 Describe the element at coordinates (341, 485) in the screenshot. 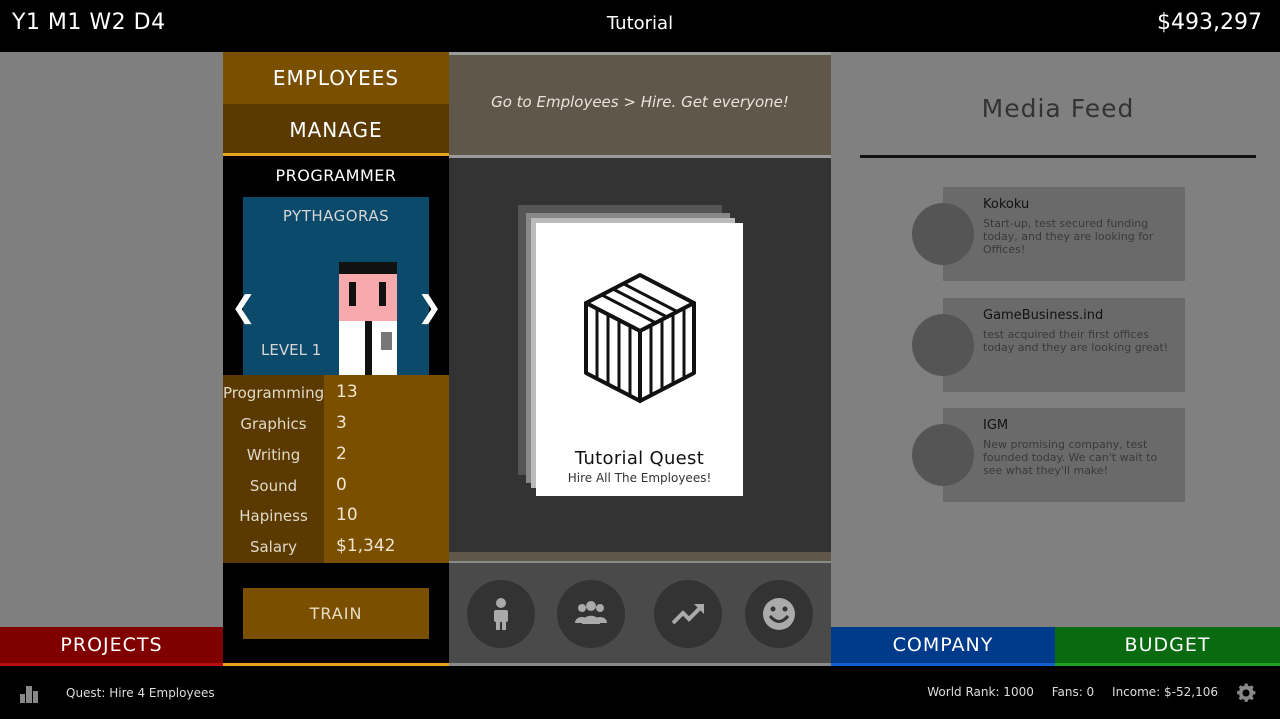

I see `stat-value: 0` at that location.